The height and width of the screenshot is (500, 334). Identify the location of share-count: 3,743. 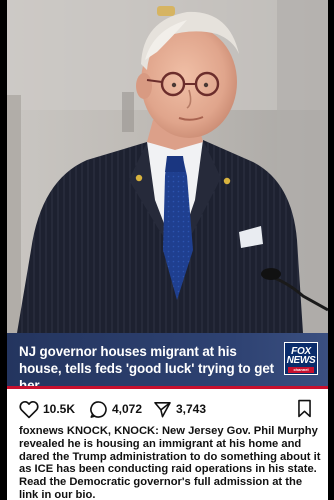
(191, 409).